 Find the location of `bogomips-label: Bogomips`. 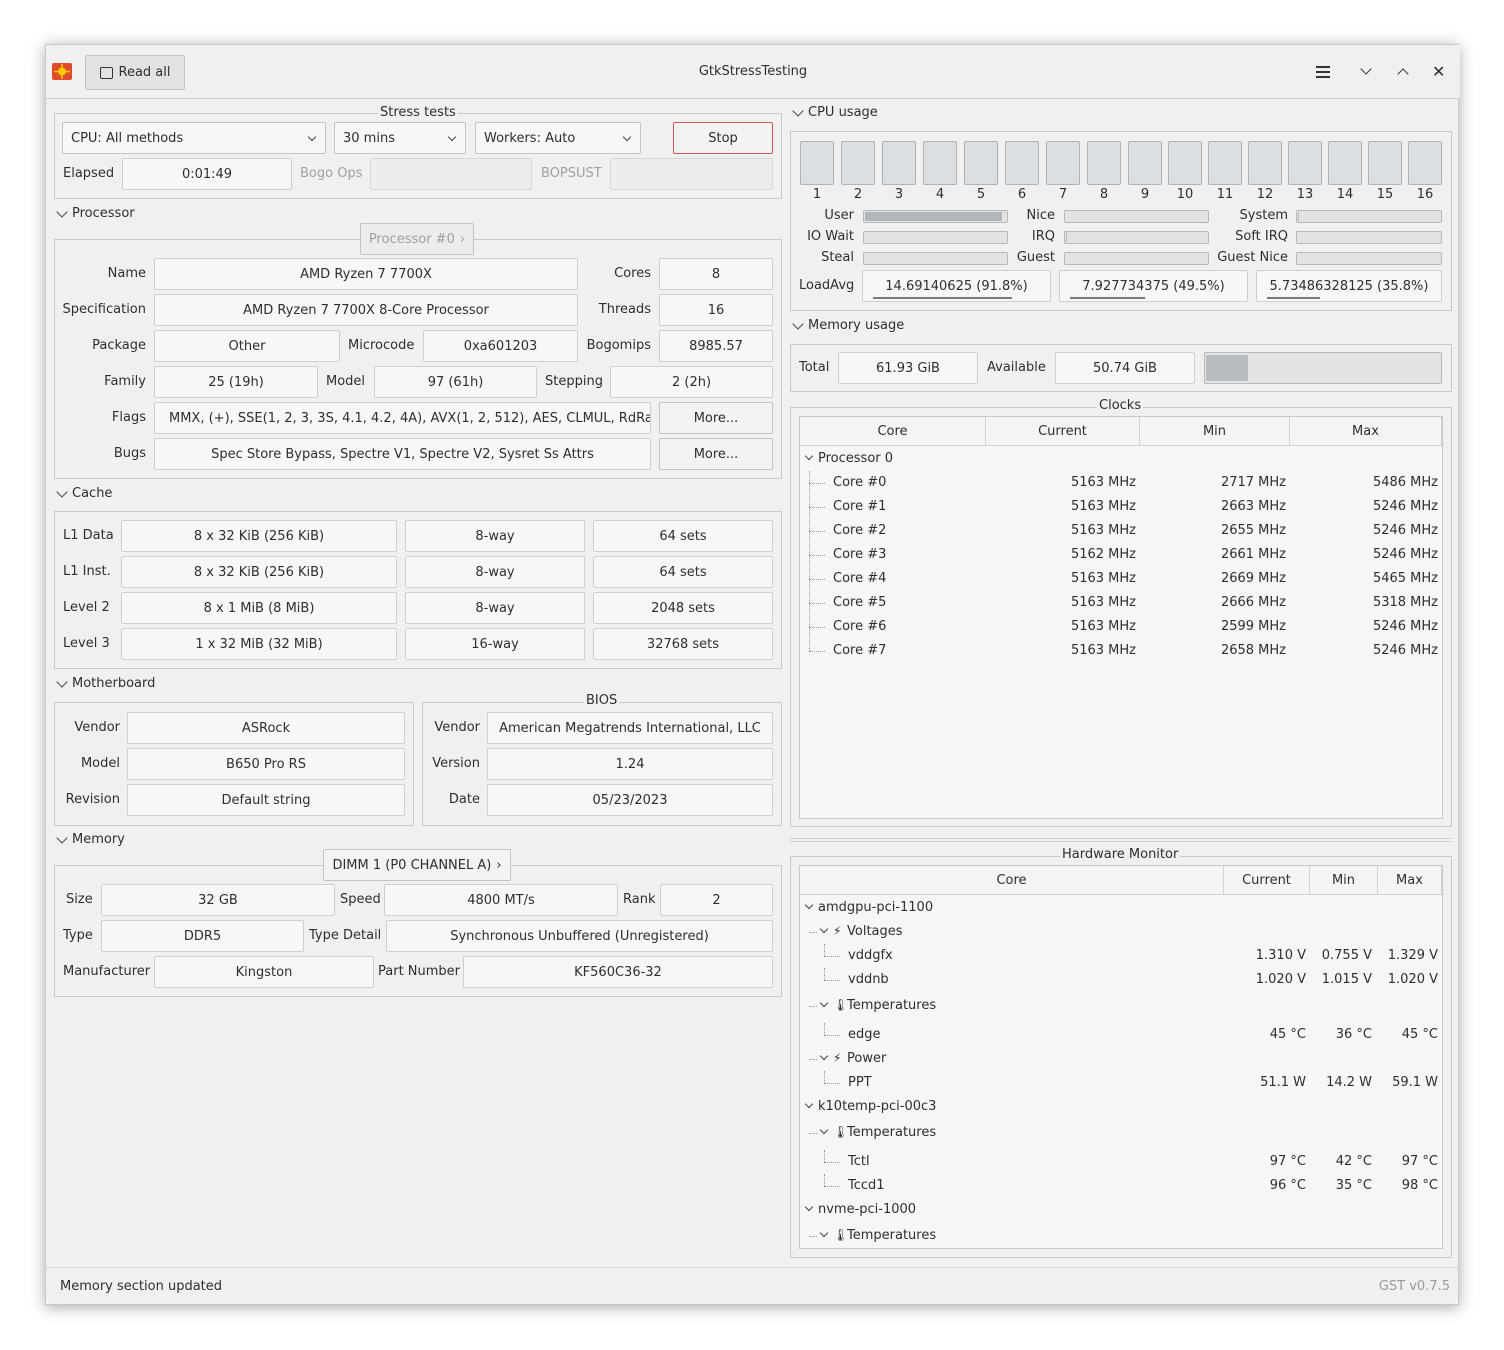

bogomips-label: Bogomips is located at coordinates (618, 345).